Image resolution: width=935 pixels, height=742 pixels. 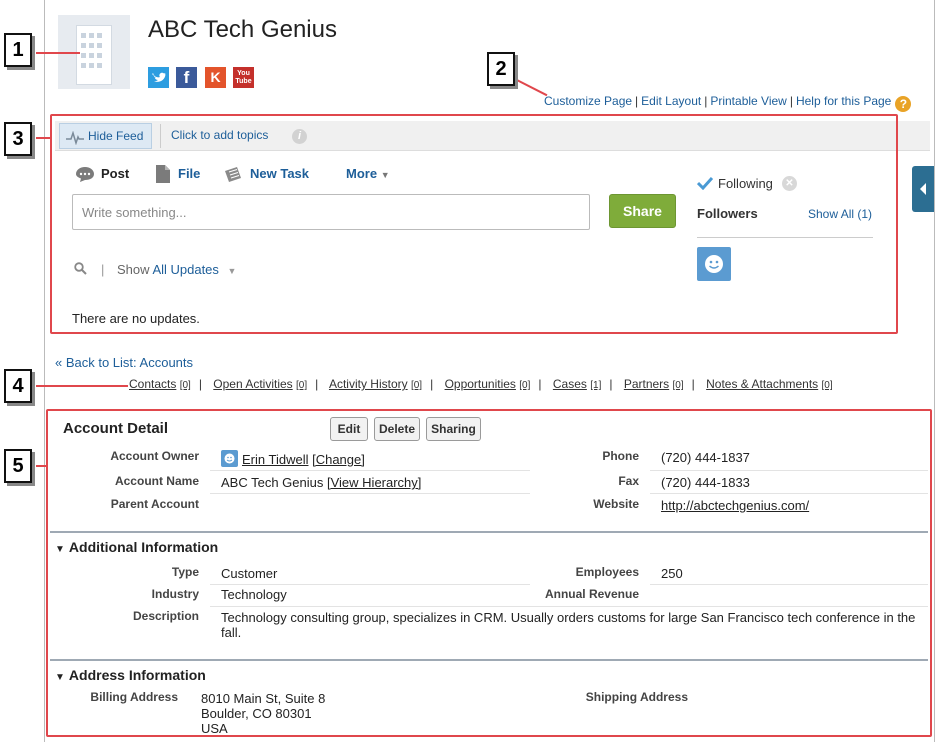 What do you see at coordinates (18, 386) in the screenshot?
I see `callout-4: 4` at bounding box center [18, 386].